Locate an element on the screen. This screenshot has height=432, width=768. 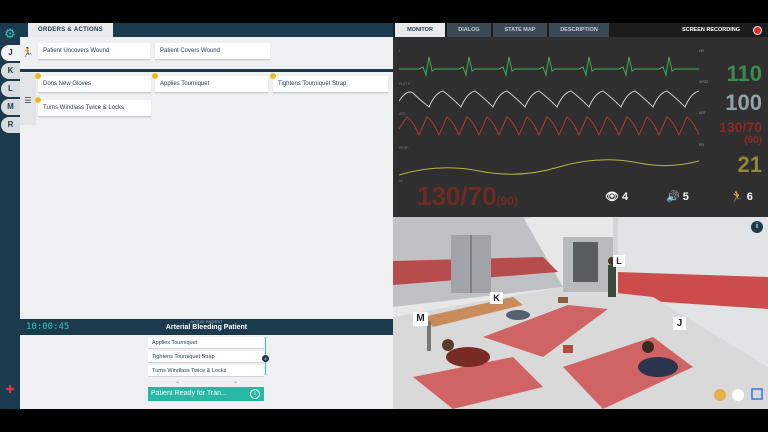
queue-count-badge: 4 is located at coordinates (265, 358).